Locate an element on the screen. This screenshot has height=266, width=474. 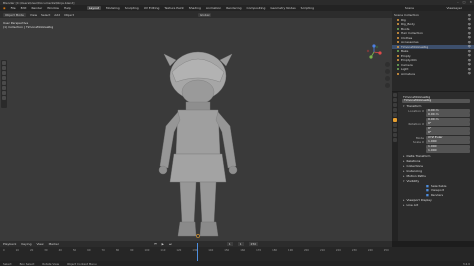
transform-tool-icon is located at coordinates (4, 88).